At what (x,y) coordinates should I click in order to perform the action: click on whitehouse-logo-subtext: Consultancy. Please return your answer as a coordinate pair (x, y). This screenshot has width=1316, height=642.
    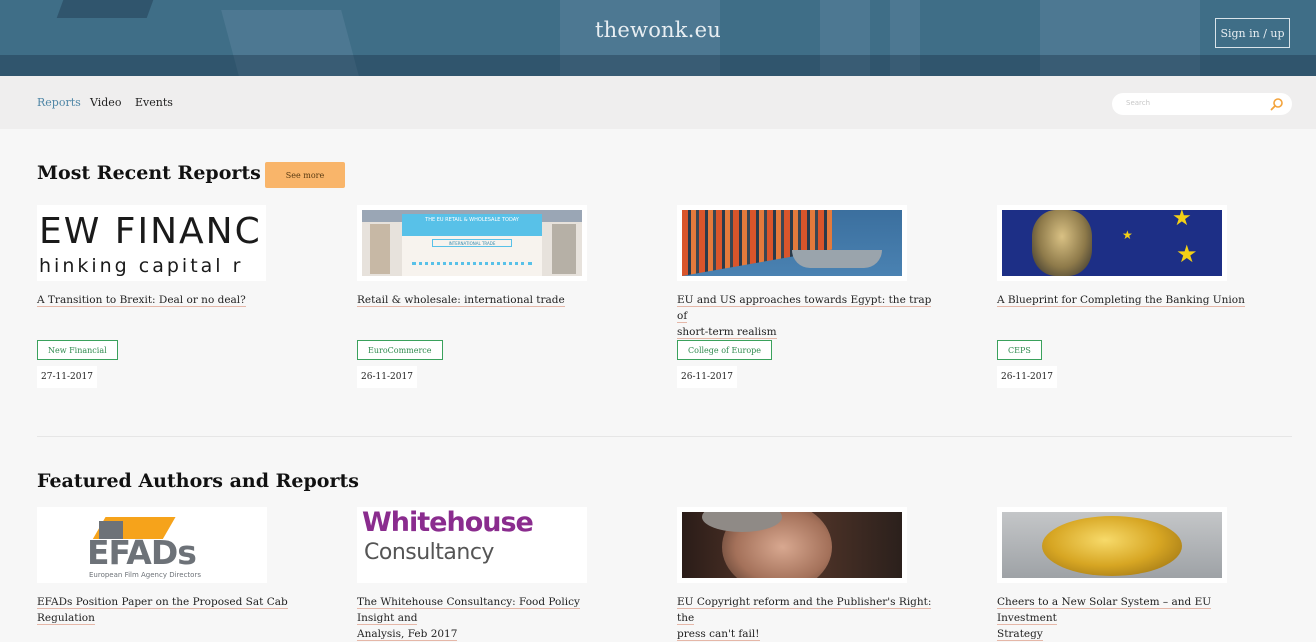
    Looking at the image, I should click on (429, 552).